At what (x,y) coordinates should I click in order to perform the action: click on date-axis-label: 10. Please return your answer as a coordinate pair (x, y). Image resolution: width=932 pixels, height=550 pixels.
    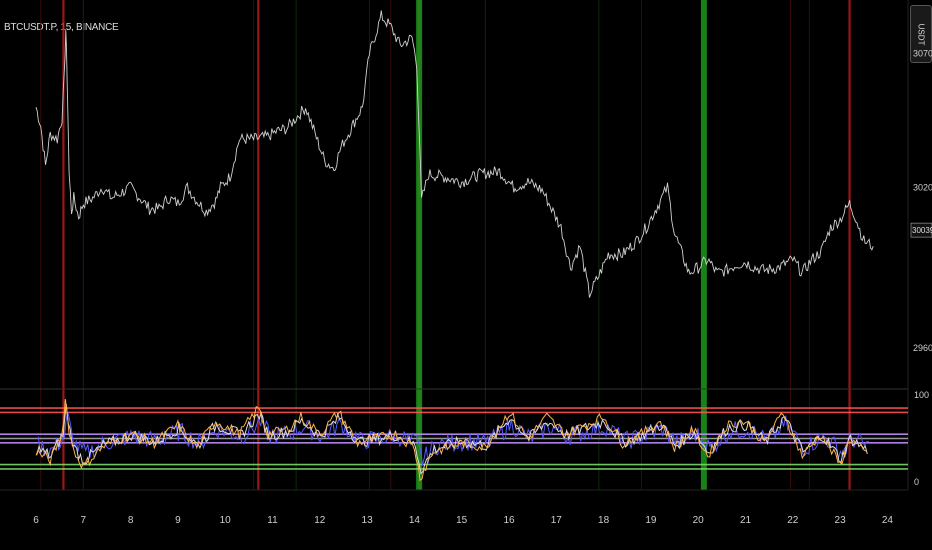
    Looking at the image, I should click on (226, 520).